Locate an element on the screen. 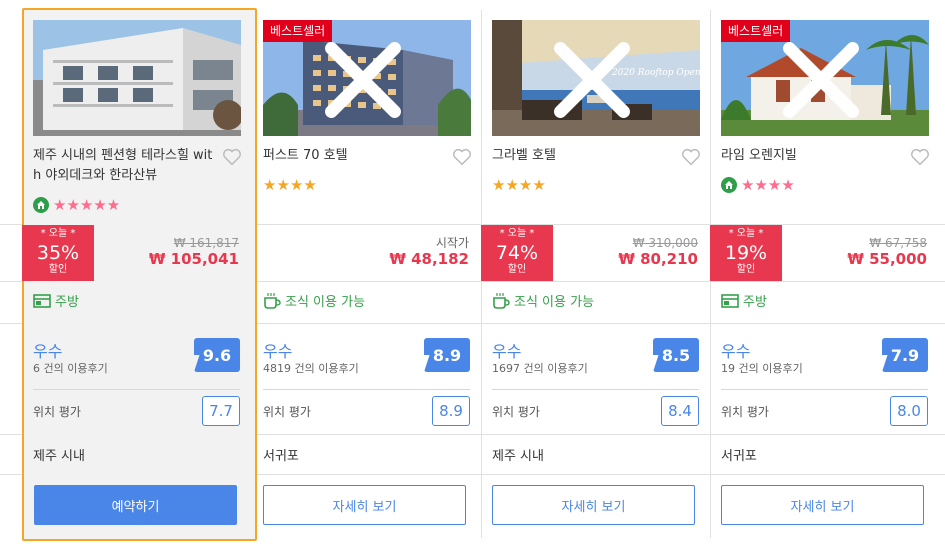 The image size is (945, 547). location-score: 8.9 is located at coordinates (451, 411).